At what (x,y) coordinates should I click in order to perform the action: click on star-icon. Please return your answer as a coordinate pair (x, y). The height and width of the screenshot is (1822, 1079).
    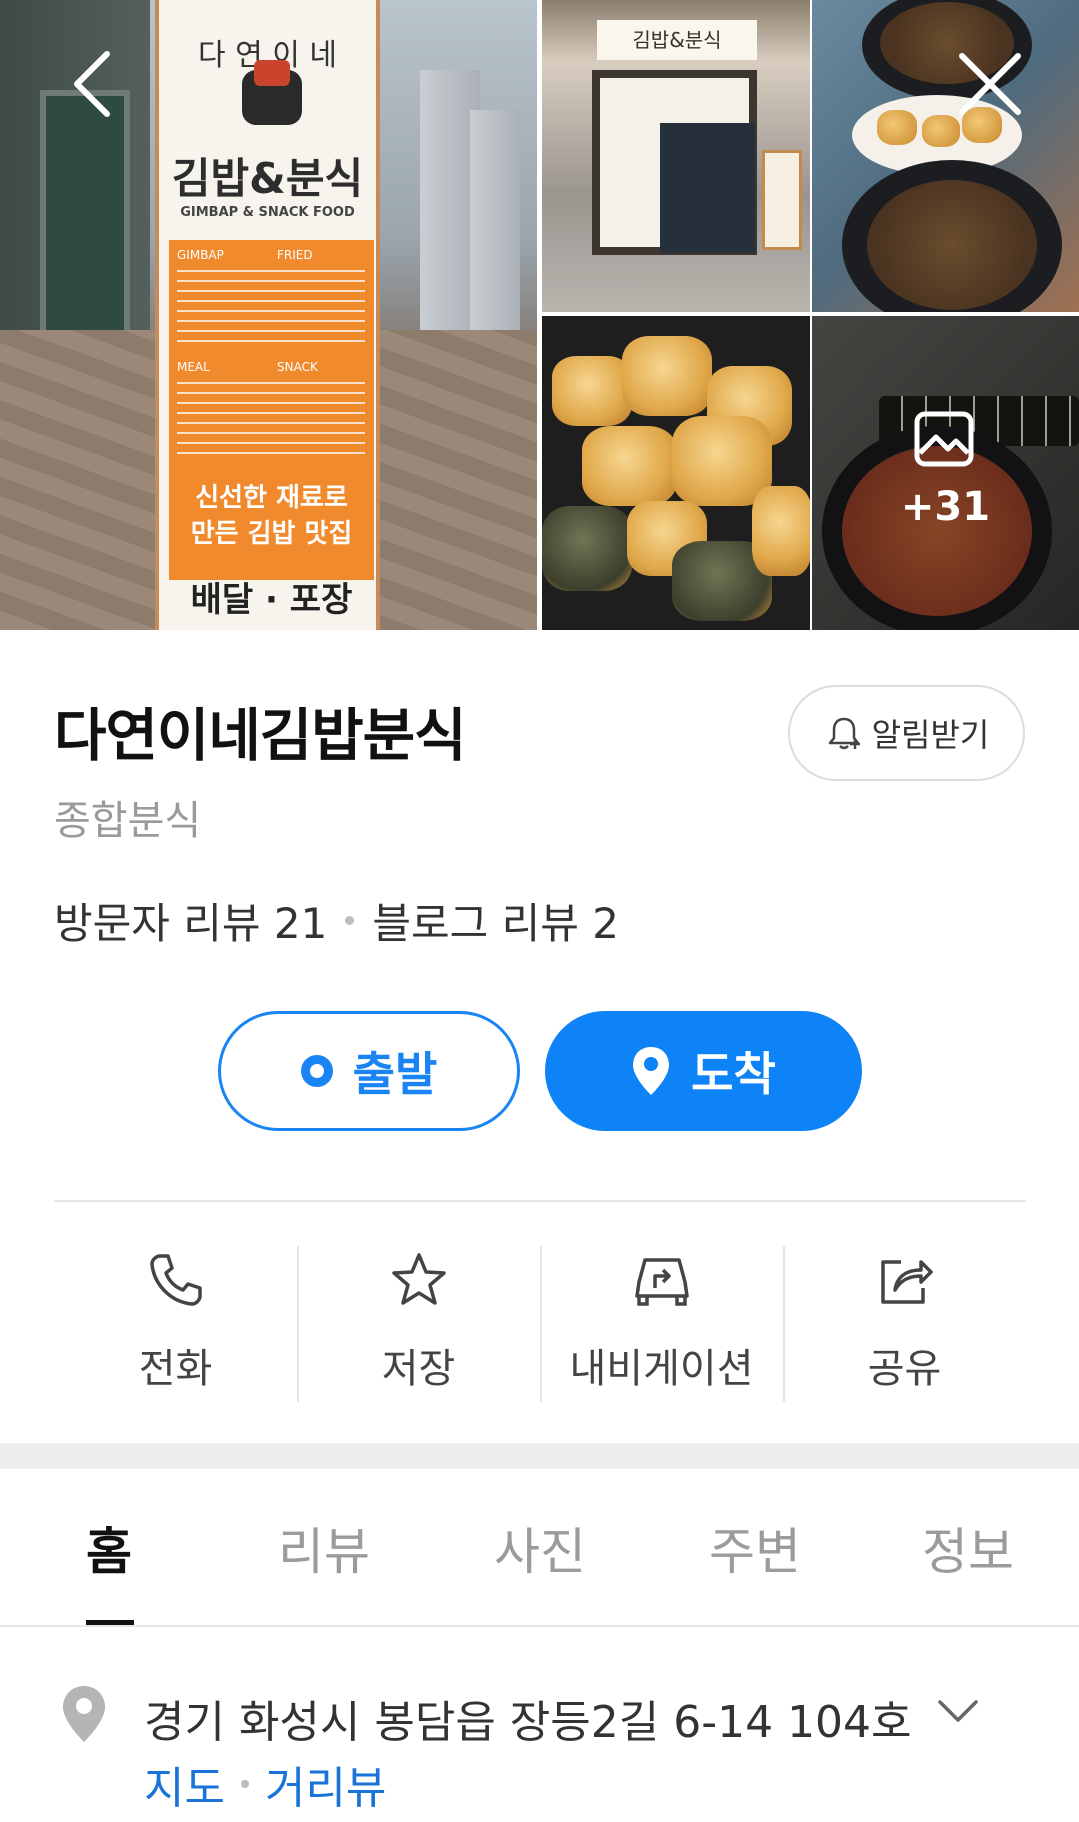
    Looking at the image, I should click on (418, 1279).